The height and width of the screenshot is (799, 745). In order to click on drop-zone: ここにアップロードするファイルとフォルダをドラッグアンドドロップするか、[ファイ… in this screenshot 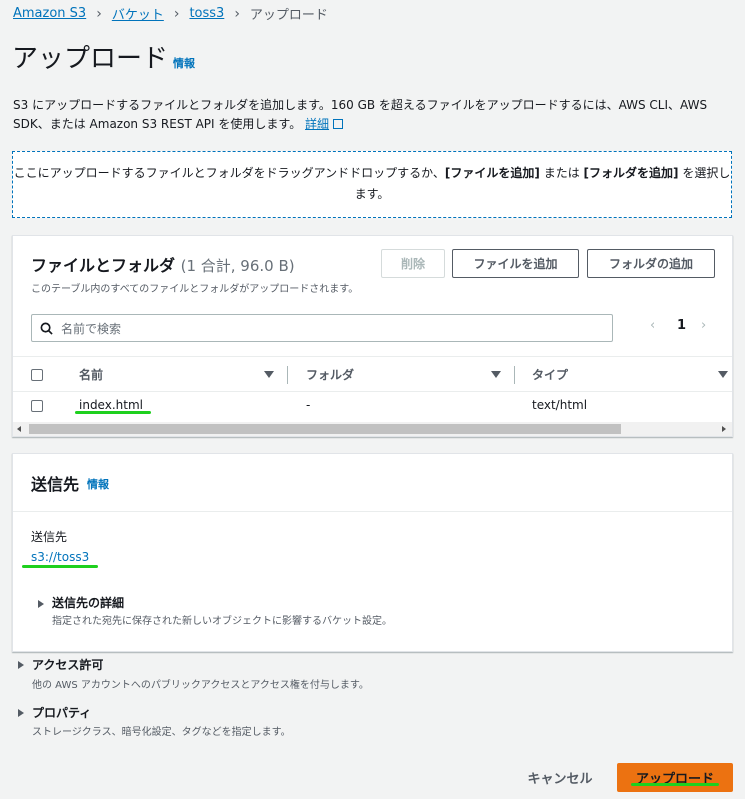, I will do `click(372, 184)`.